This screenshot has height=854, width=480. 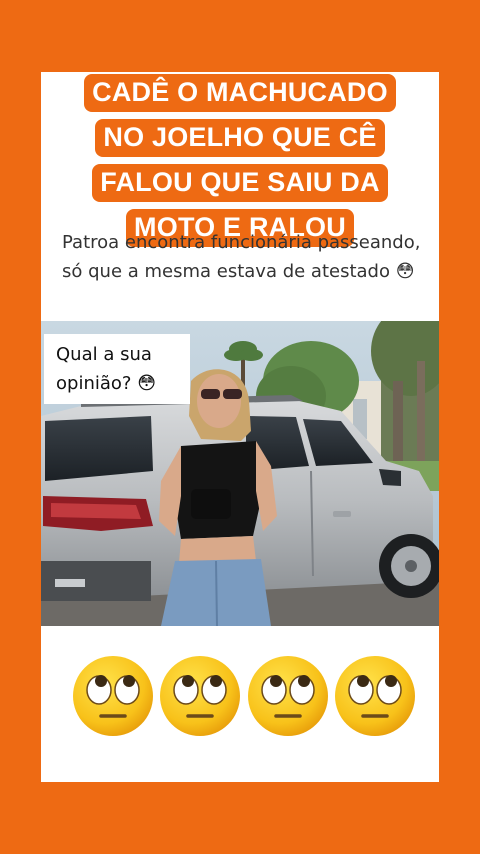 I want to click on opinion-line-2: opinião?, so click(x=94, y=383).